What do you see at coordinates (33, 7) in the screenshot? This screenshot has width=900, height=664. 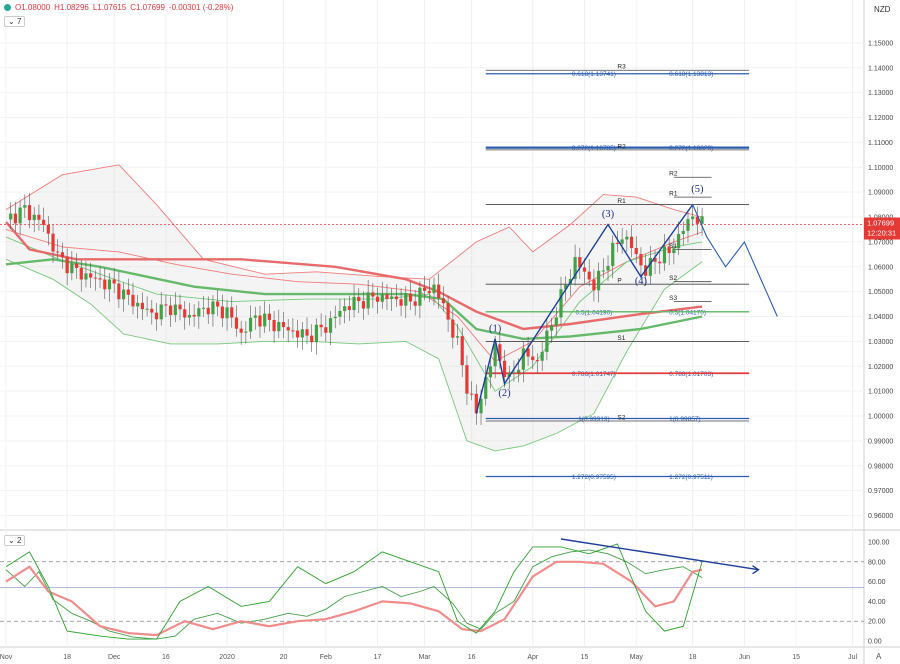 I see `ohlc-open: O1.08000` at bounding box center [33, 7].